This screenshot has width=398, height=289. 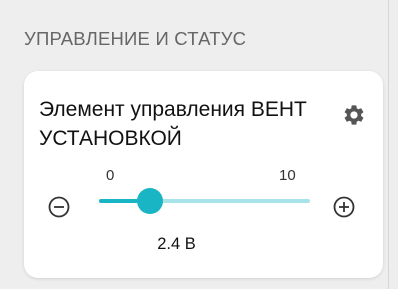 What do you see at coordinates (204, 201) in the screenshot?
I see `slider-track` at bounding box center [204, 201].